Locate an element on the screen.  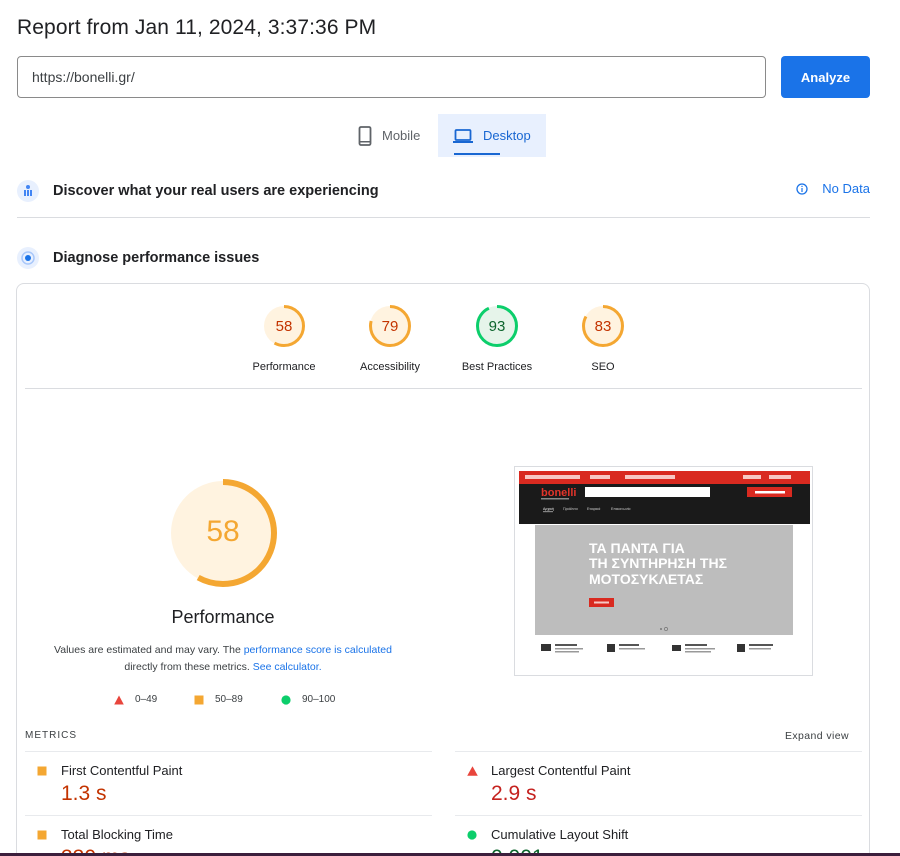
diagnose-section: Diagnose performance issues is located at coordinates (443, 258).